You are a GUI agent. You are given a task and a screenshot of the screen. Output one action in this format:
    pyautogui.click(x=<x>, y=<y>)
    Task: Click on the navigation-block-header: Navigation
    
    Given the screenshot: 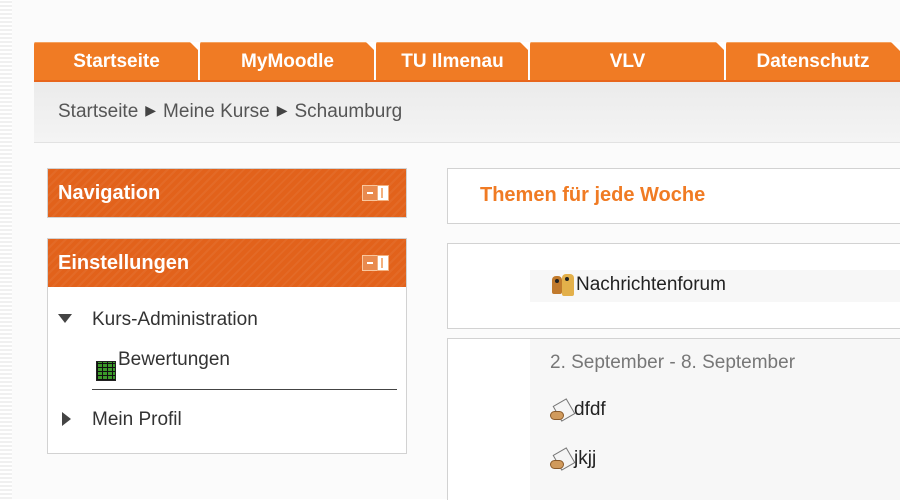 What is the action you would take?
    pyautogui.click(x=227, y=193)
    